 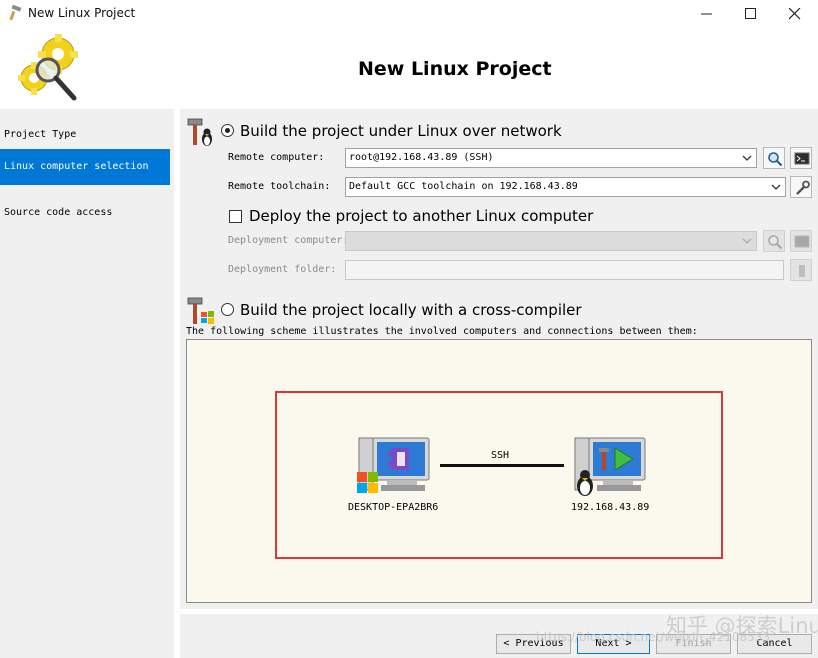 What do you see at coordinates (227, 309) in the screenshot?
I see `build-local-radio` at bounding box center [227, 309].